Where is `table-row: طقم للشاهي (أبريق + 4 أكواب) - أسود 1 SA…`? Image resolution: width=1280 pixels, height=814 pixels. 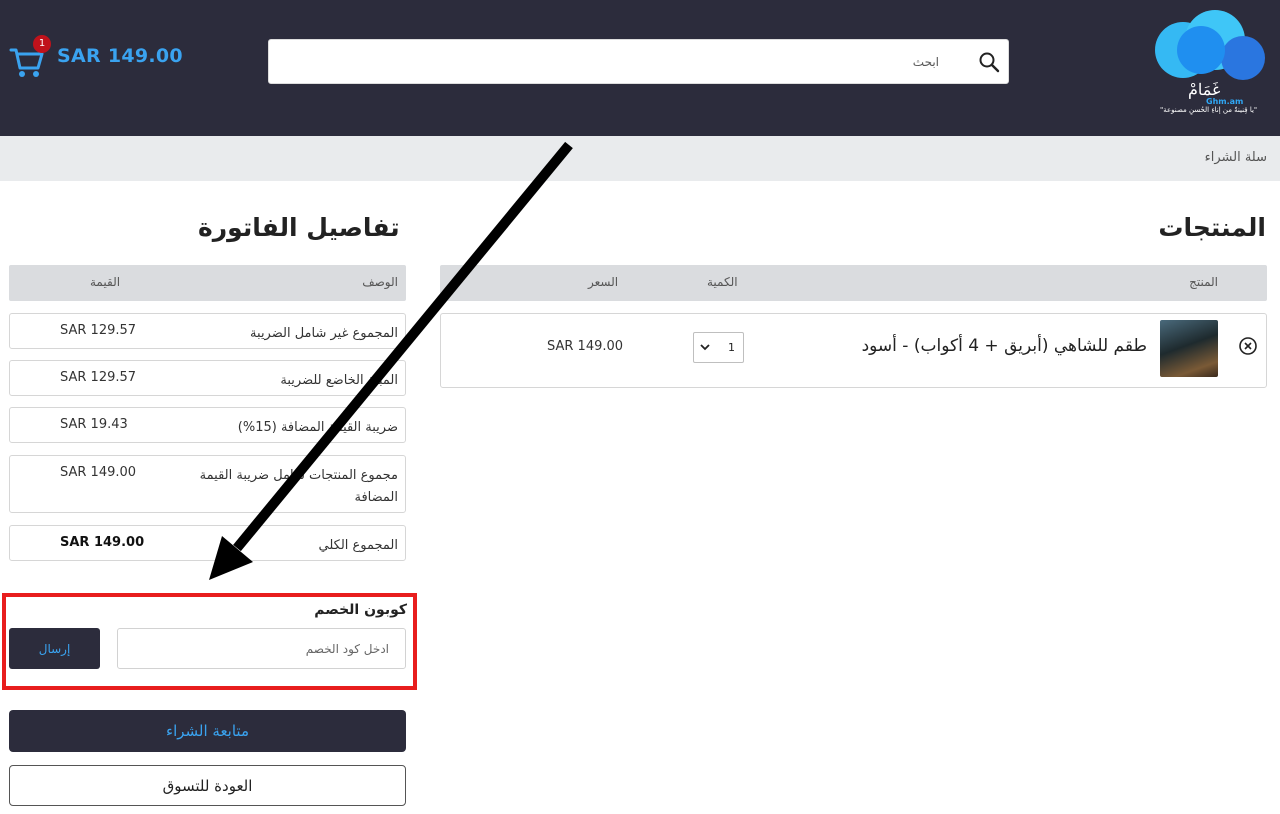
table-row: طقم للشاهي (أبريق + 4 أكواب) - أسود 1 SA… is located at coordinates (853, 350).